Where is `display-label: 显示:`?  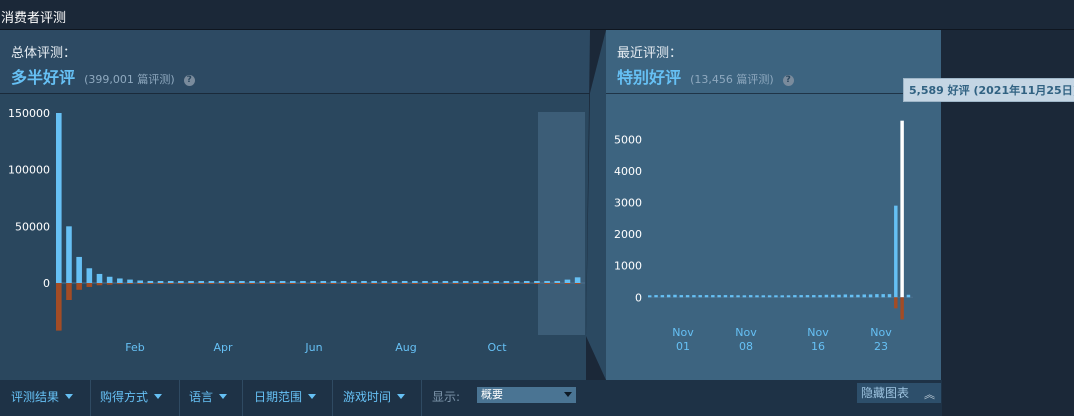 display-label: 显示: is located at coordinates (446, 397).